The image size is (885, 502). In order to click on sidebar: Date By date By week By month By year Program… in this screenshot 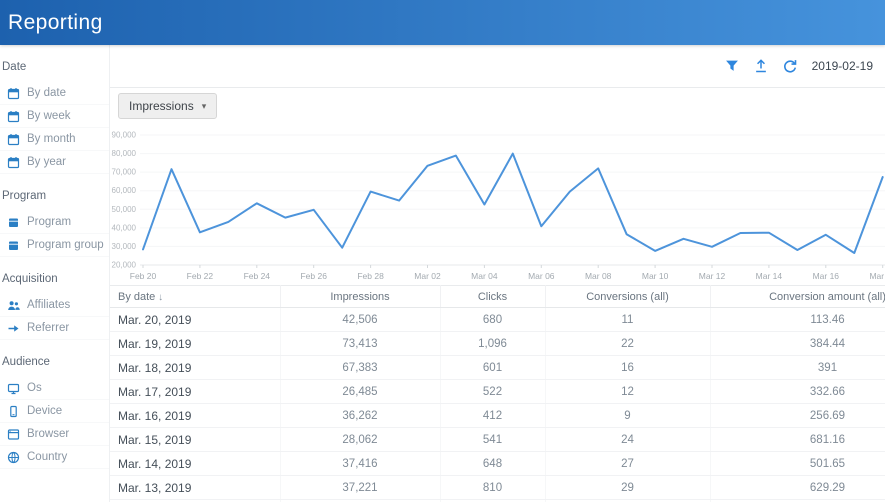, I will do `click(55, 273)`.